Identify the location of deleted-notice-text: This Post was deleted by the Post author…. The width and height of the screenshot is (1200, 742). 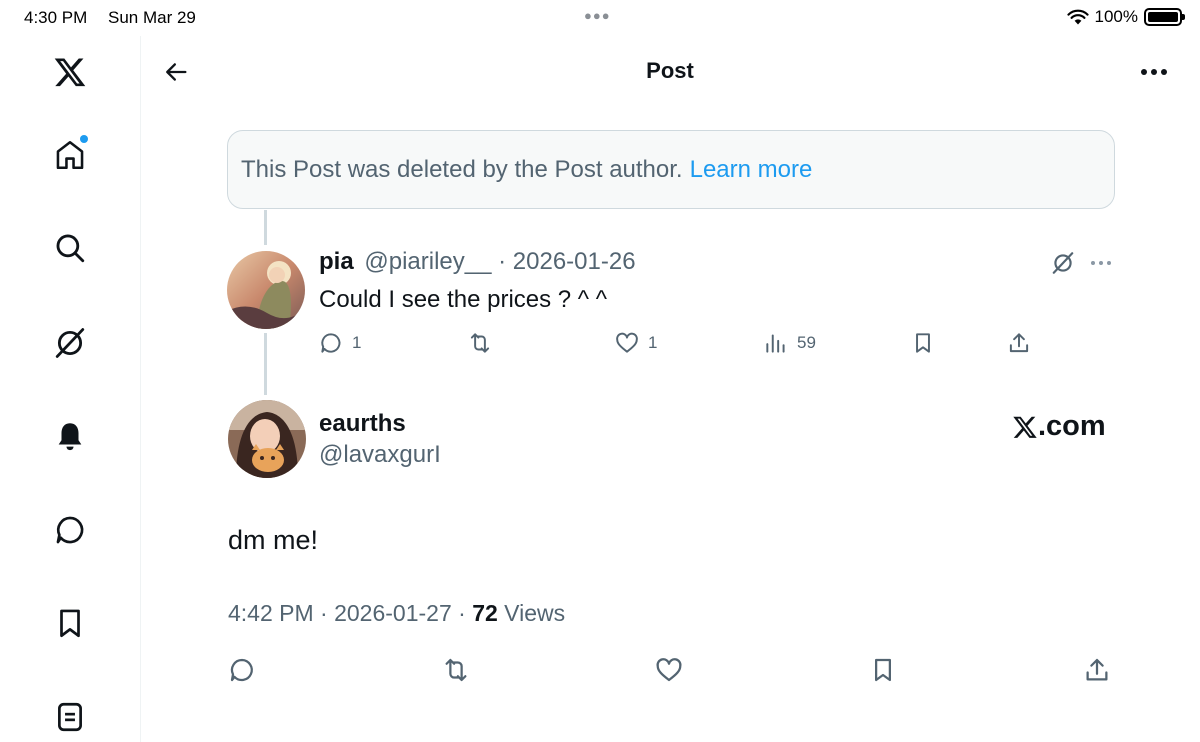
(462, 169).